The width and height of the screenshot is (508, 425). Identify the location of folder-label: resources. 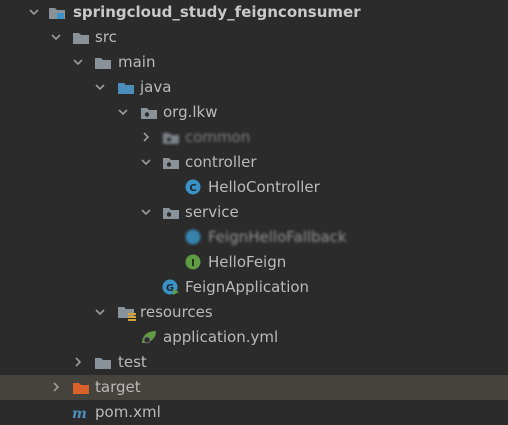
(176, 312).